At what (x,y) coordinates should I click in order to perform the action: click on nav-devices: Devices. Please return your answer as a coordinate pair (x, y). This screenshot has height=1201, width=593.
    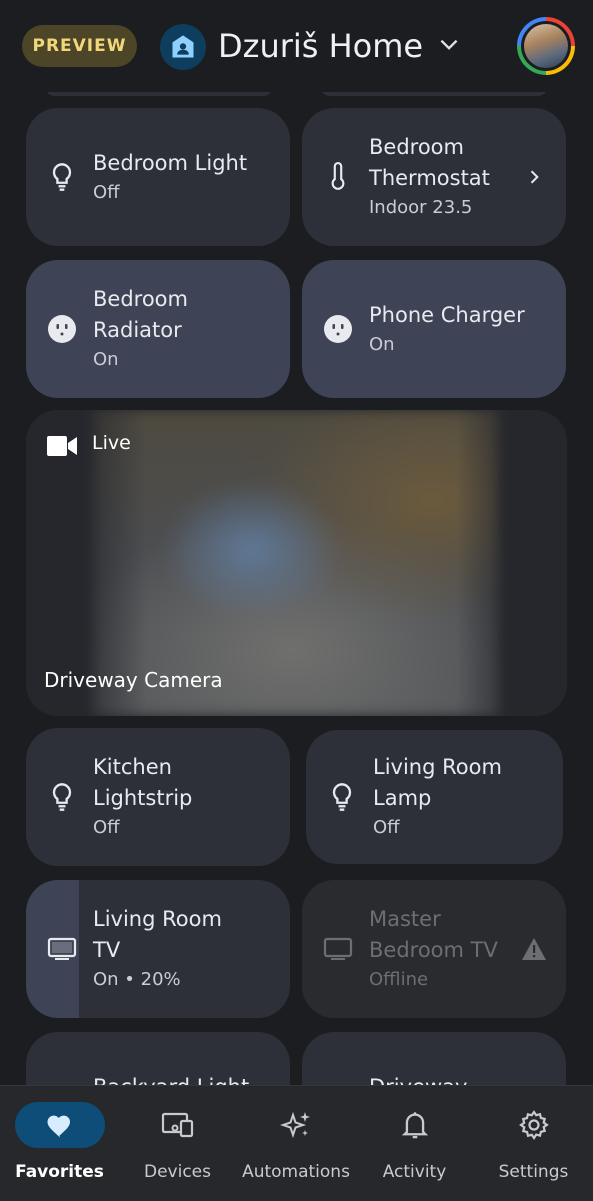
    Looking at the image, I should click on (177, 1143).